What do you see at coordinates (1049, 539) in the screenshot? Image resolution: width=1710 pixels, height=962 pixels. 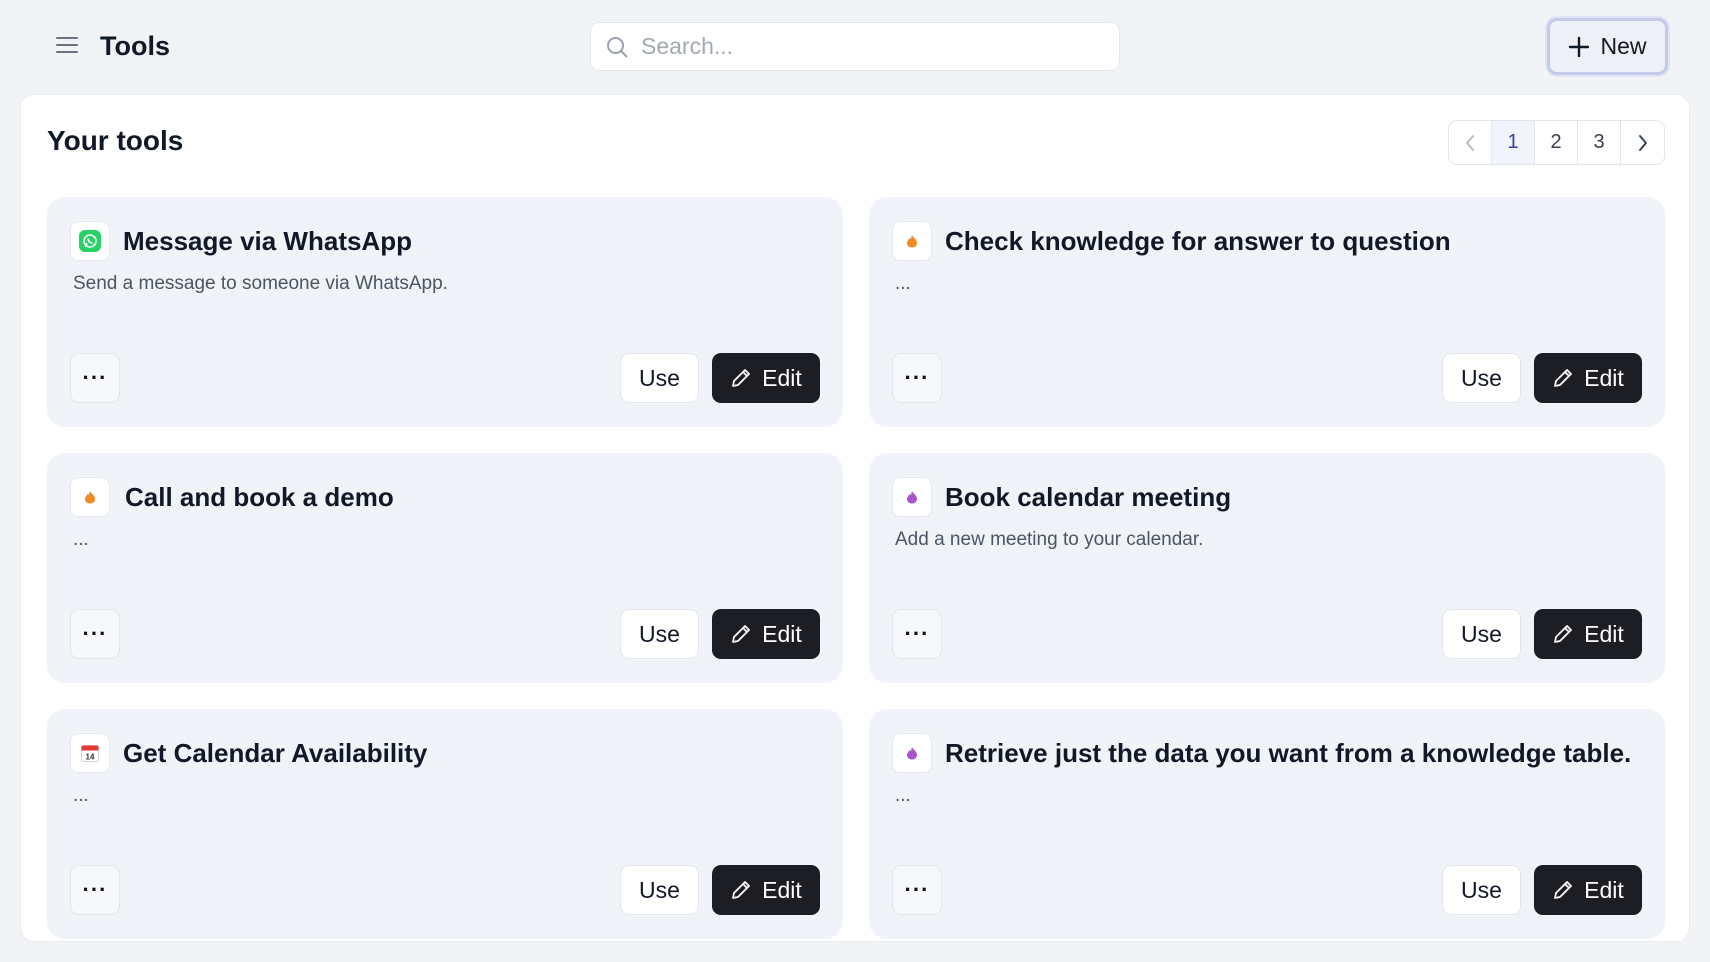 I see `tool-description: Add a new meeting to your calendar.` at bounding box center [1049, 539].